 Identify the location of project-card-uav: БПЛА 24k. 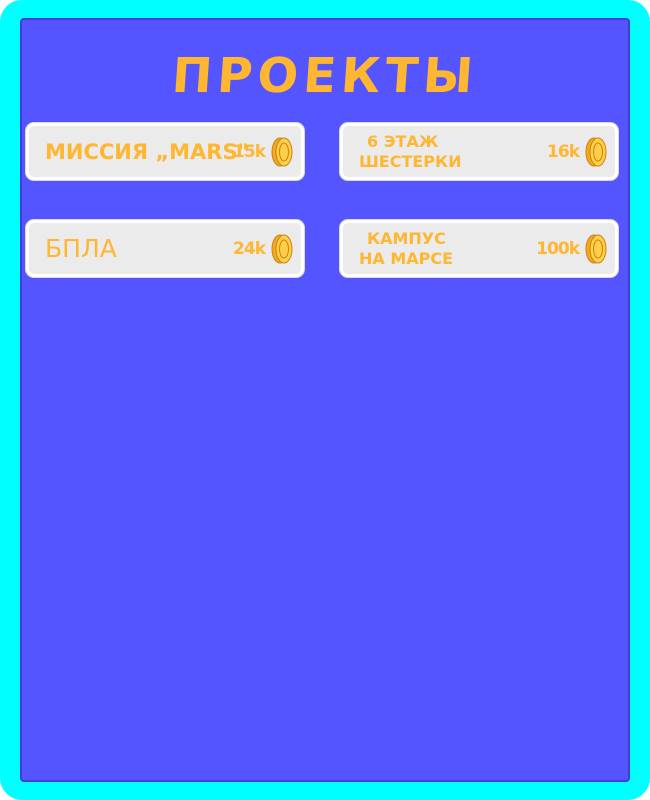
(165, 248).